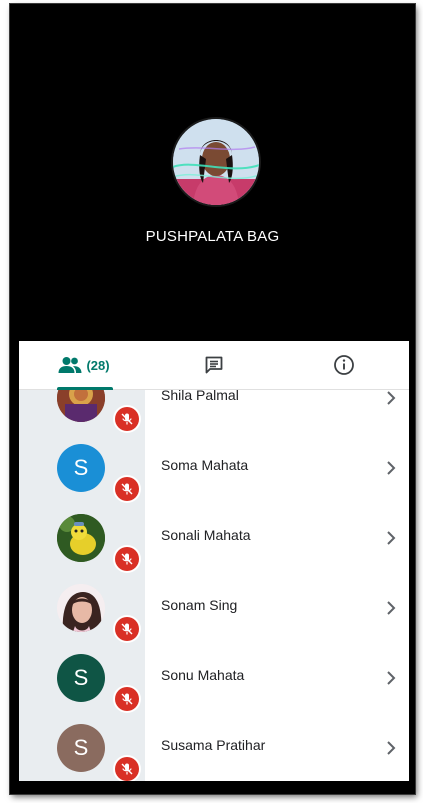 The width and height of the screenshot is (423, 803). What do you see at coordinates (214, 411) in the screenshot?
I see `participant-row: Shila Palmal` at bounding box center [214, 411].